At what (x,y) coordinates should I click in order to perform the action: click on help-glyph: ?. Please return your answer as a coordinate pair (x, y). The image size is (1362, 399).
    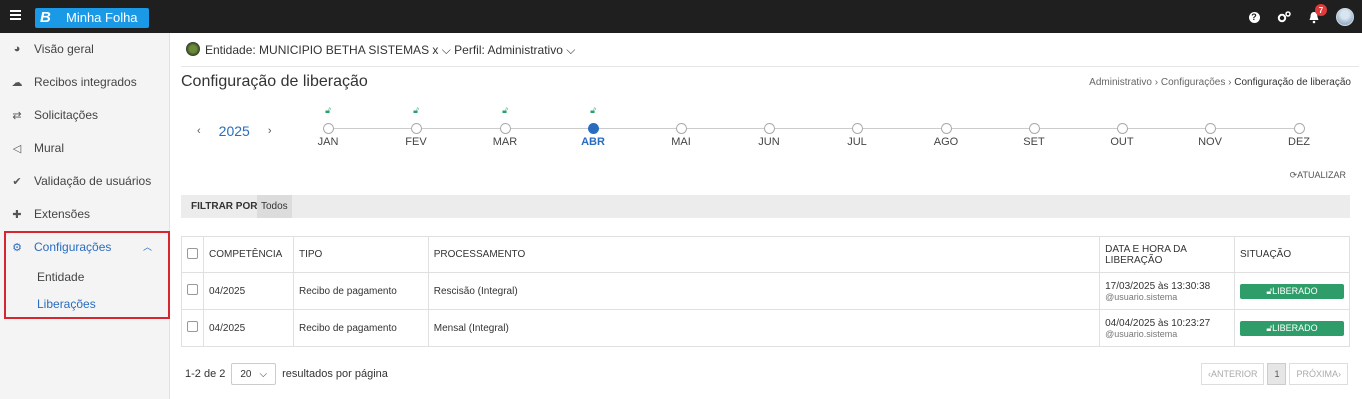
    Looking at the image, I should click on (1254, 17).